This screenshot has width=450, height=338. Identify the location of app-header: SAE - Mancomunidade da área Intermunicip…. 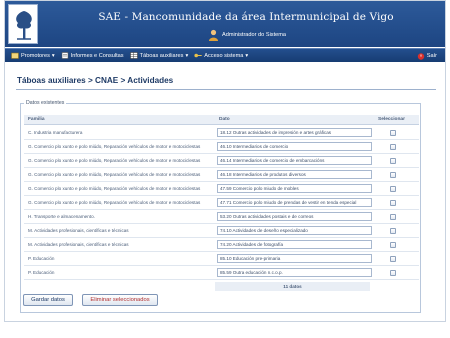
(225, 24).